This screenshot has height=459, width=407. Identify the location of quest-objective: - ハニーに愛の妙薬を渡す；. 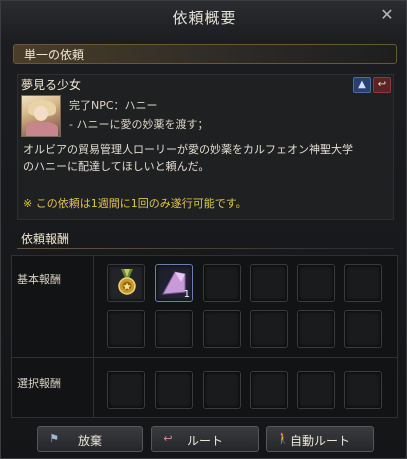
(139, 124).